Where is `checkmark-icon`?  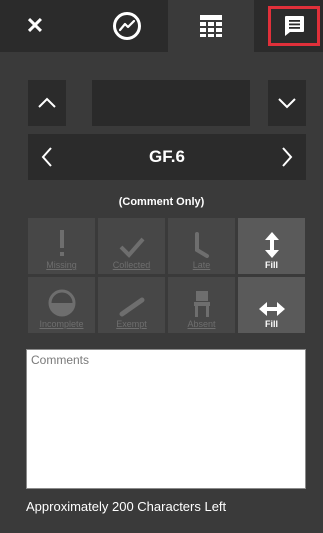
checkmark-icon is located at coordinates (132, 247).